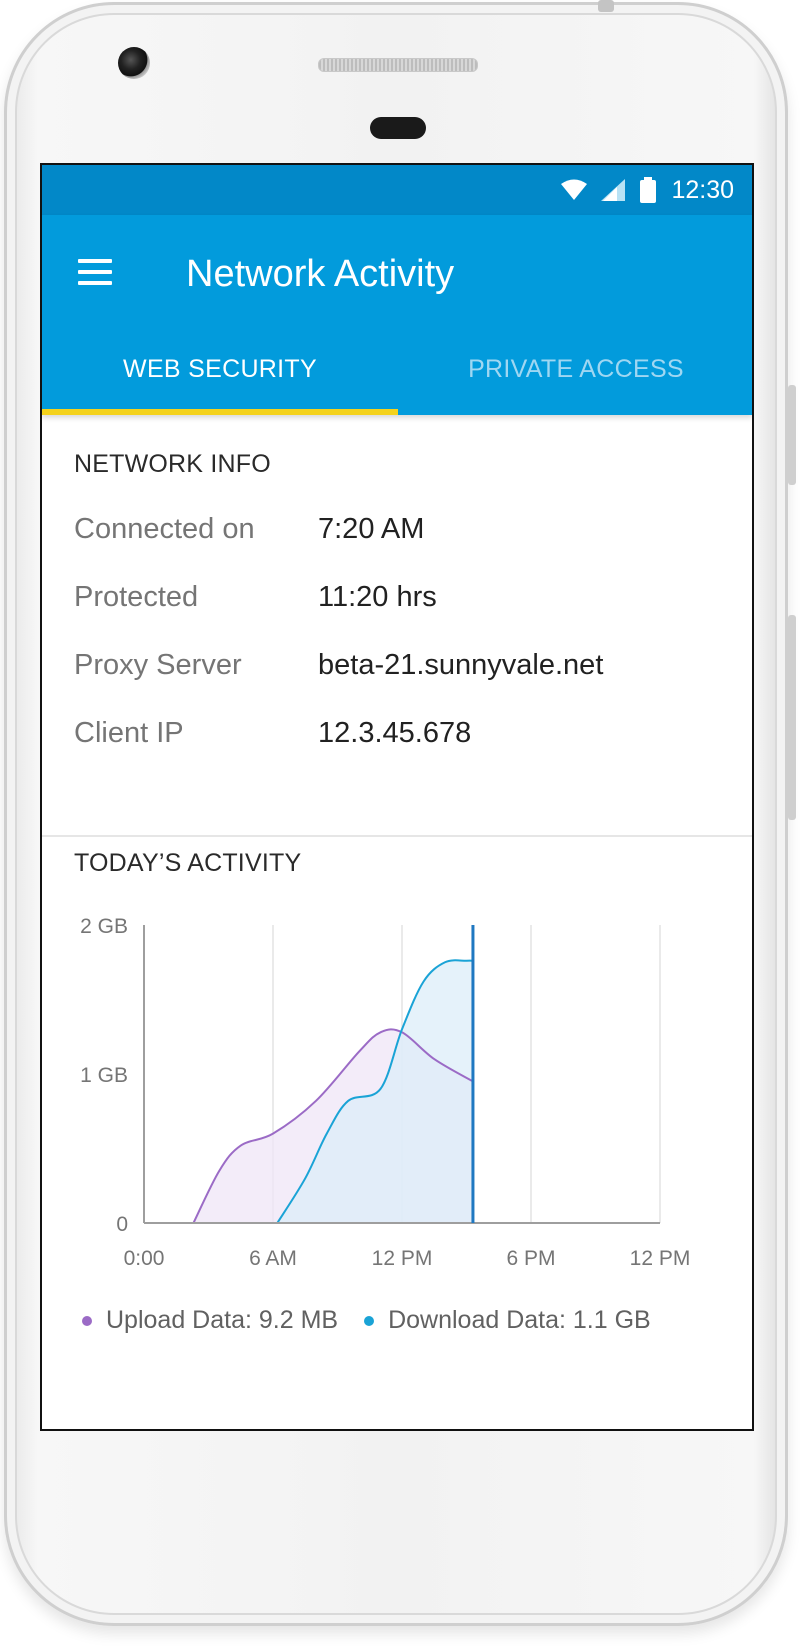 The width and height of the screenshot is (800, 1652). I want to click on info-row-protected: Protected 11:20 hrs, so click(394, 601).